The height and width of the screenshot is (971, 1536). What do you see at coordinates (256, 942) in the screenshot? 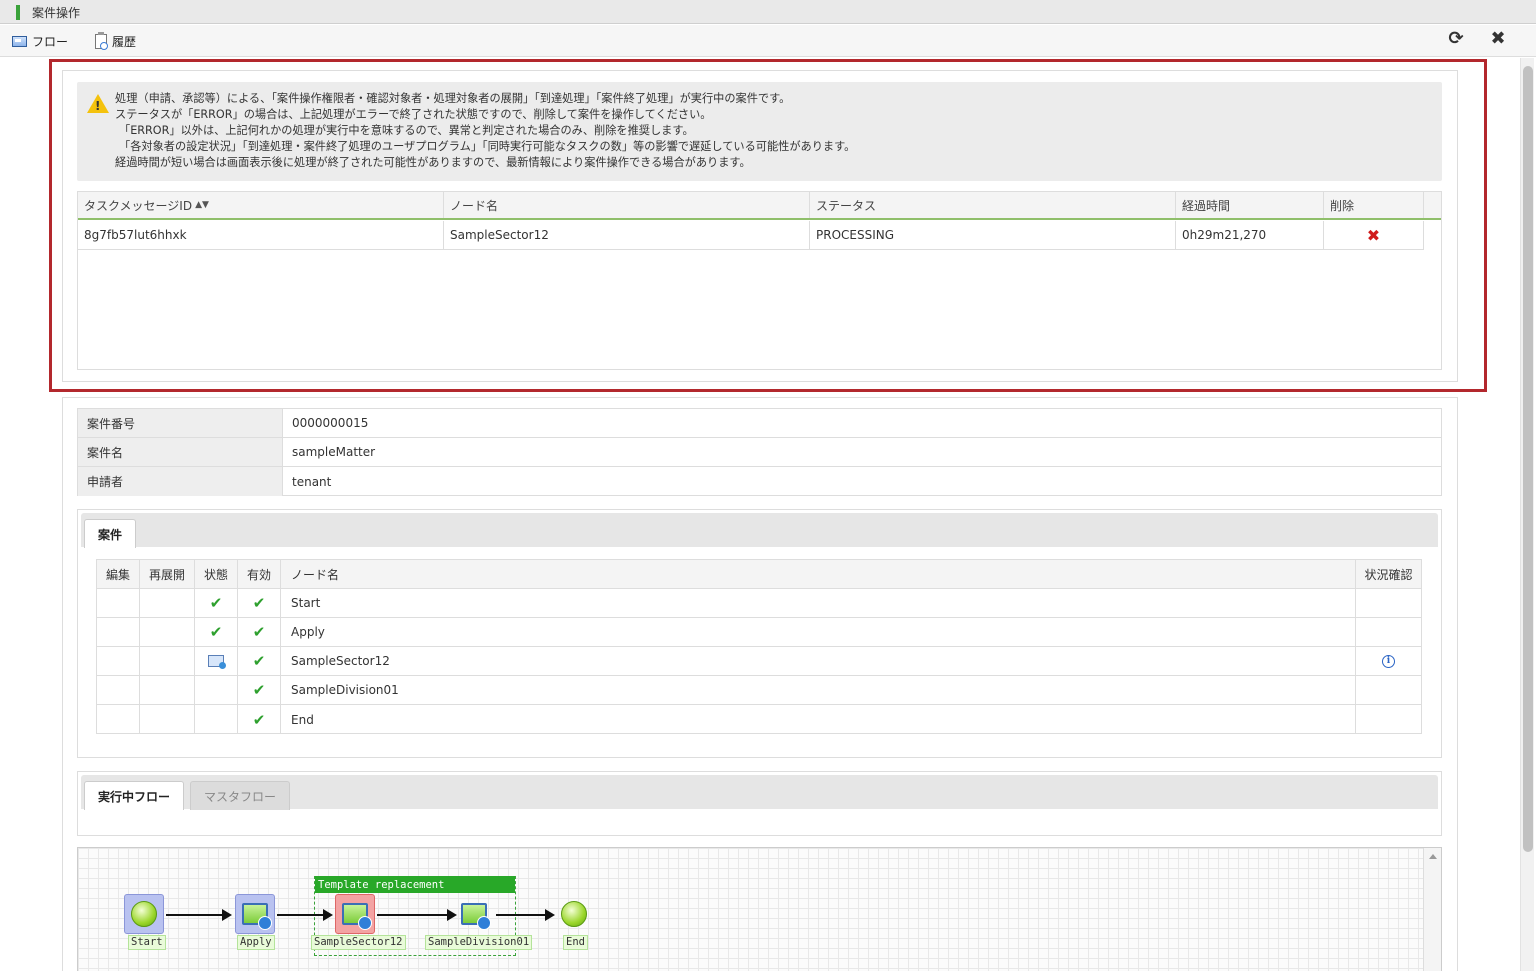
I see `flow-node-label: Apply` at bounding box center [256, 942].